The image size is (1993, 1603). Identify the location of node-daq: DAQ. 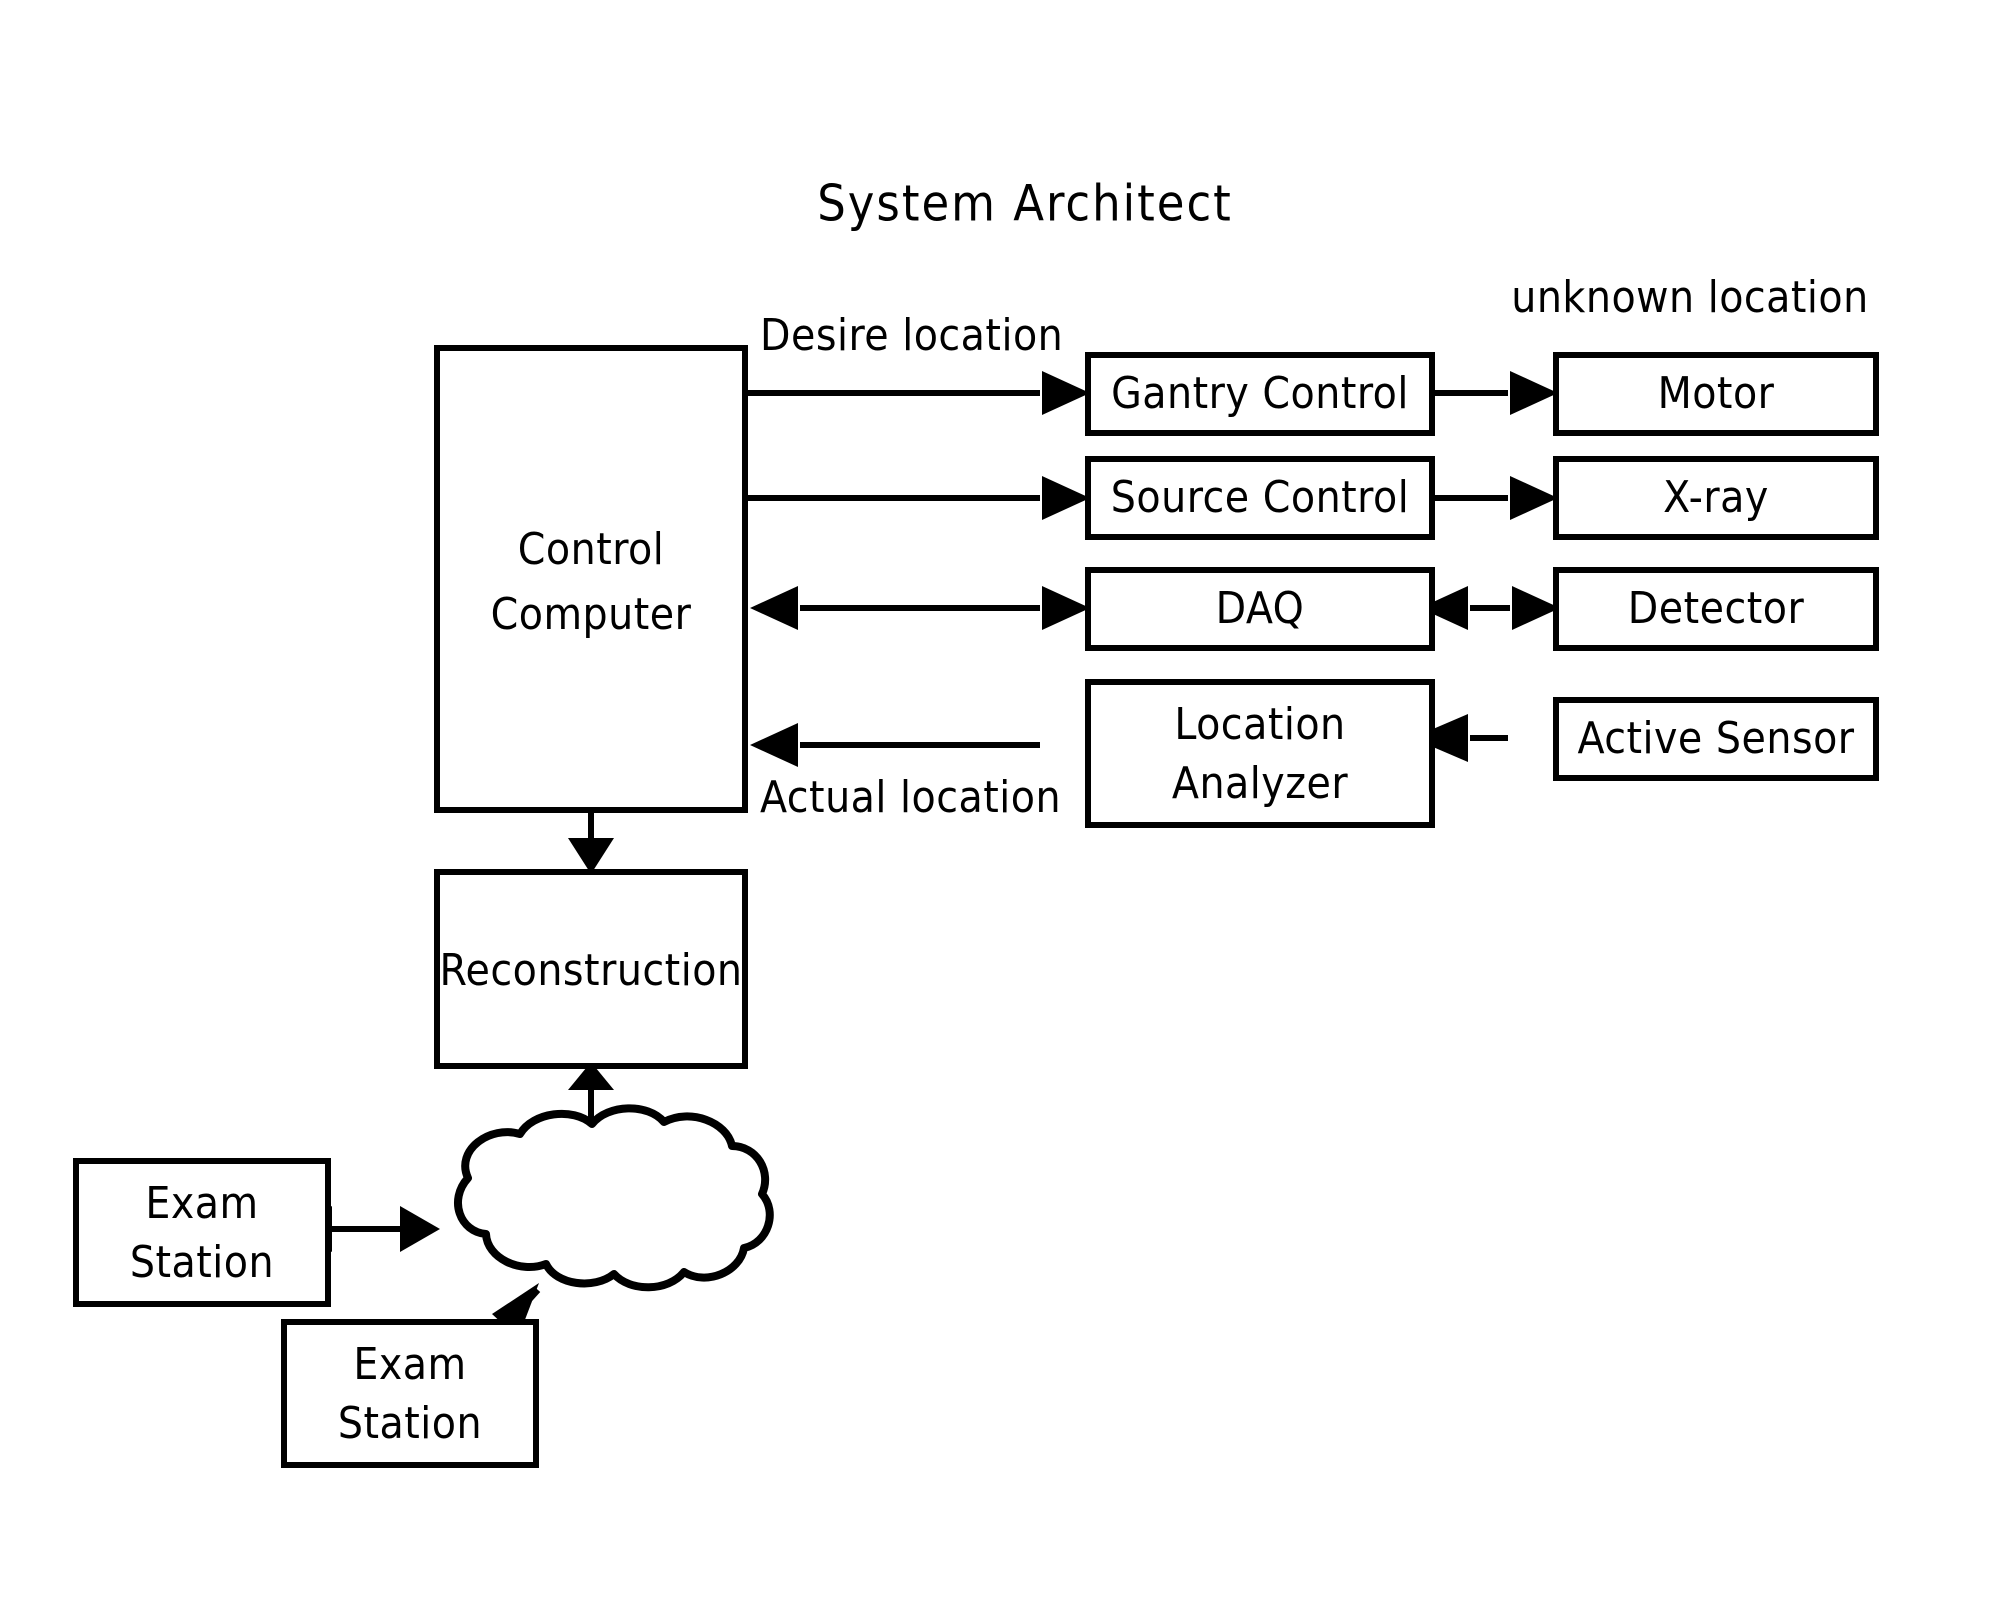
(1260, 609).